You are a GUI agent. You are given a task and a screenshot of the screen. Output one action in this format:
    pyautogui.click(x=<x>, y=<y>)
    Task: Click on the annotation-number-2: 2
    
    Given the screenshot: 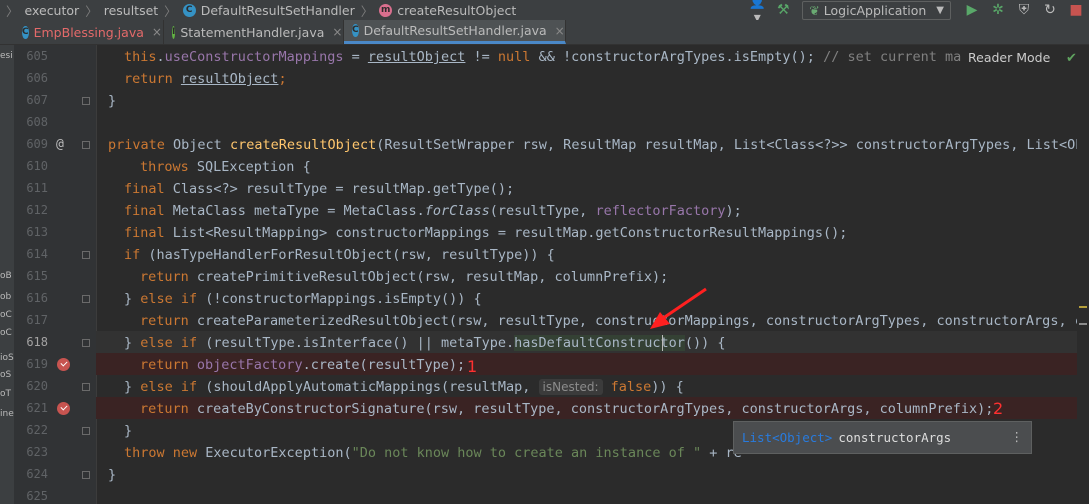 What is the action you would take?
    pyautogui.click(x=998, y=408)
    